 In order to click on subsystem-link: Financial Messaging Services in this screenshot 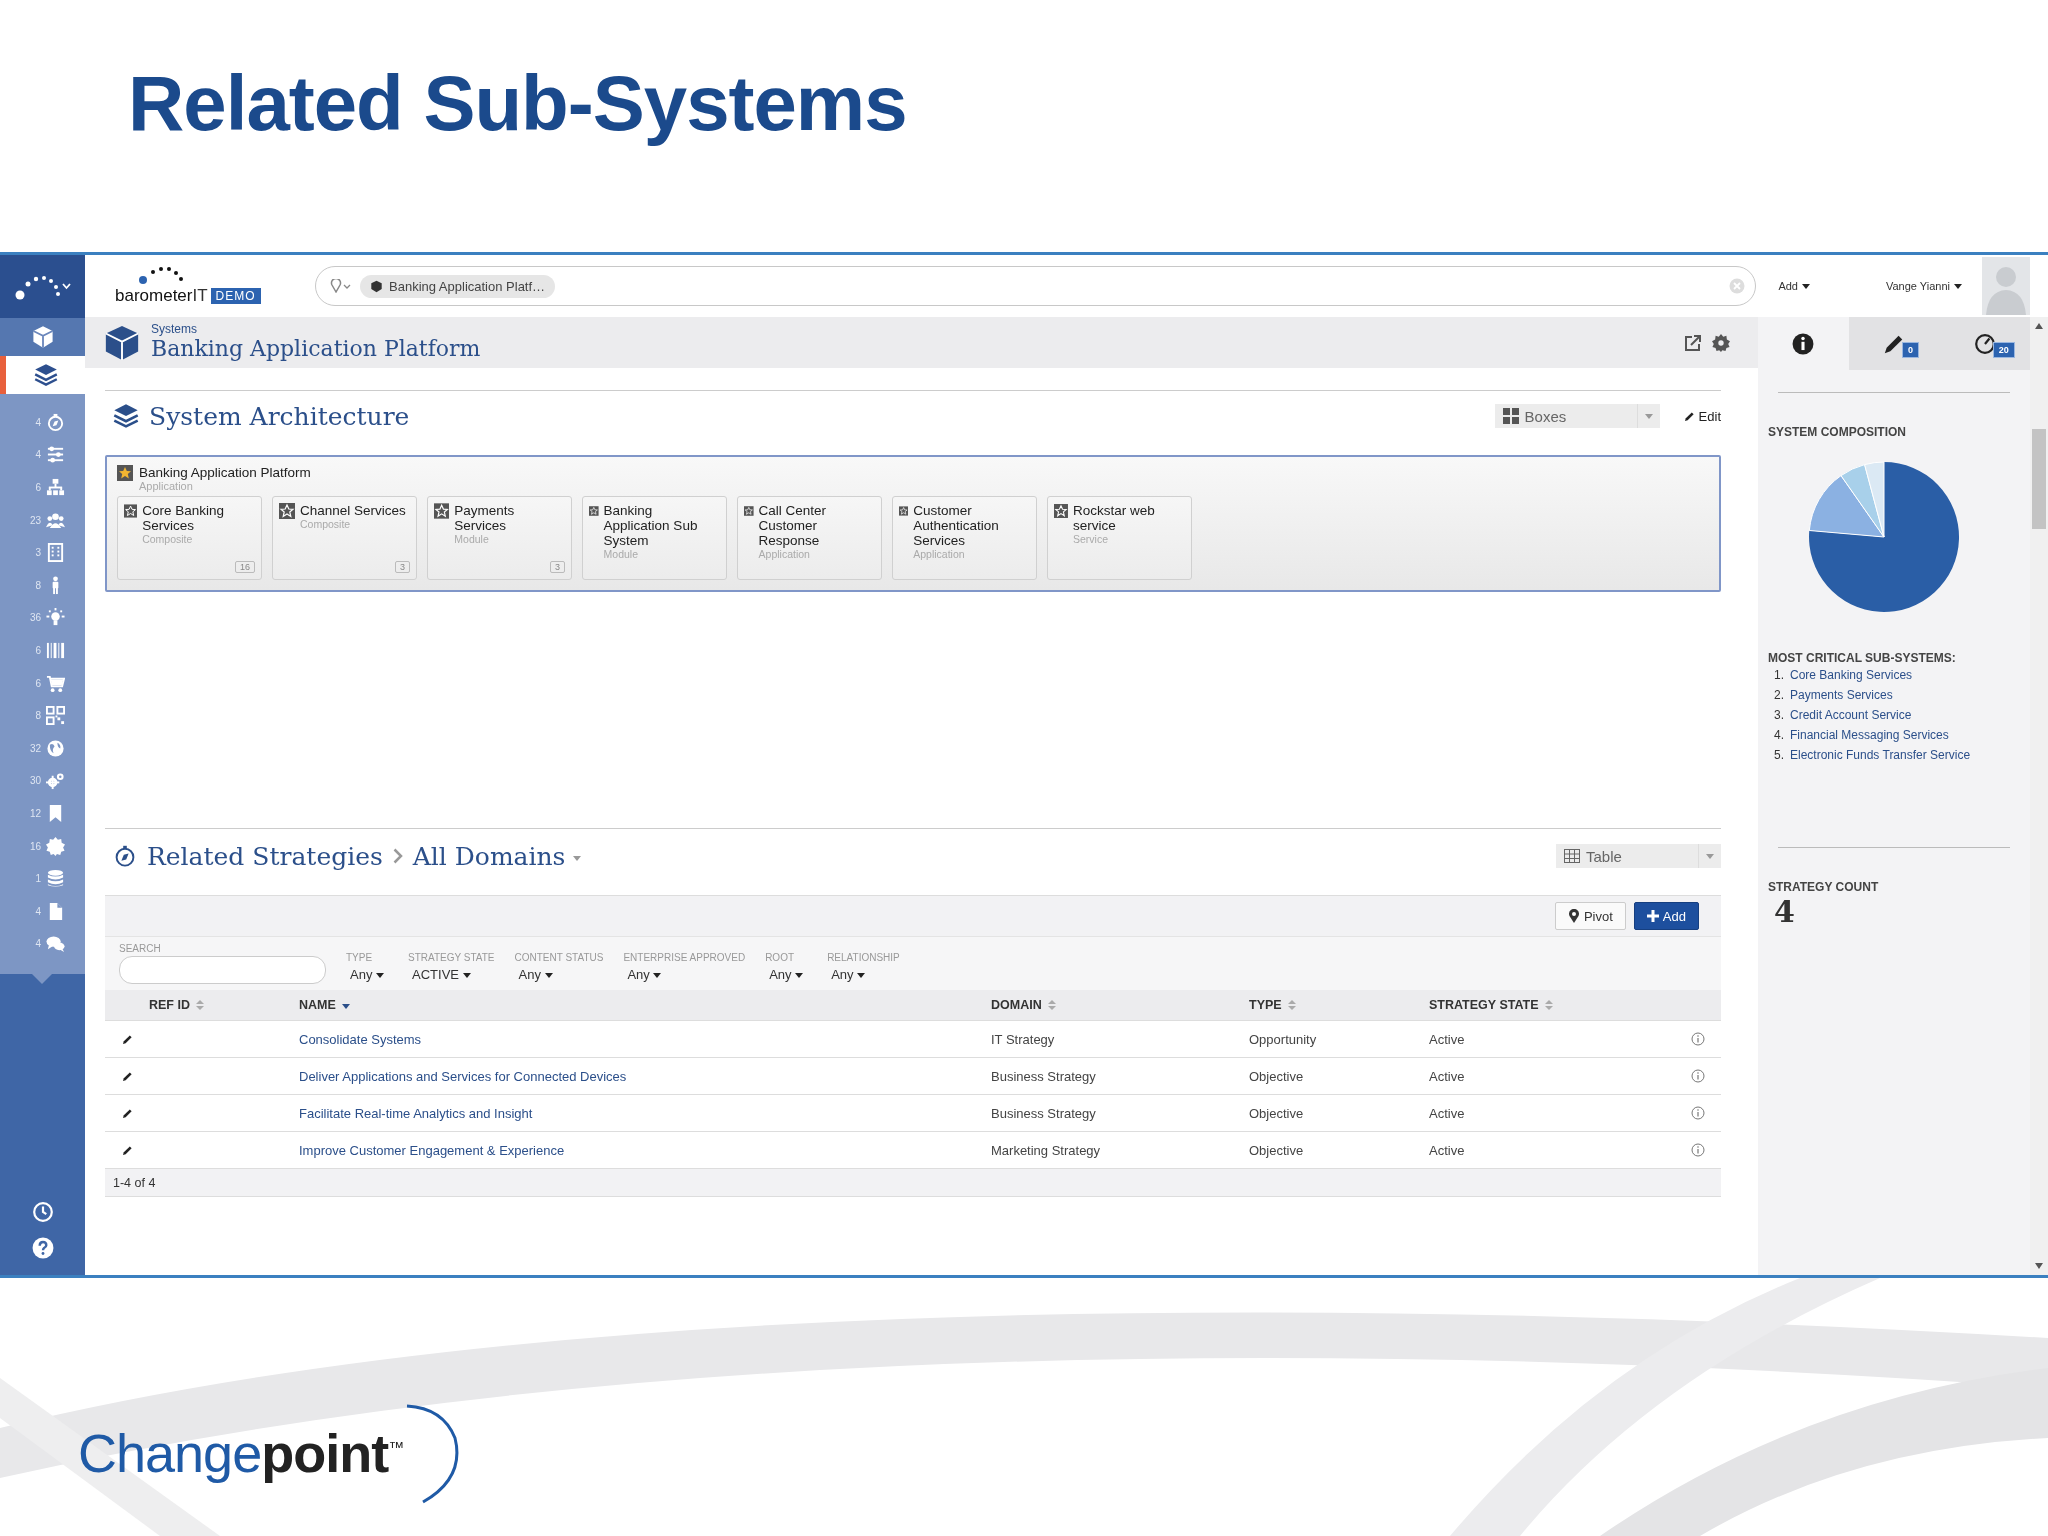, I will do `click(1869, 735)`.